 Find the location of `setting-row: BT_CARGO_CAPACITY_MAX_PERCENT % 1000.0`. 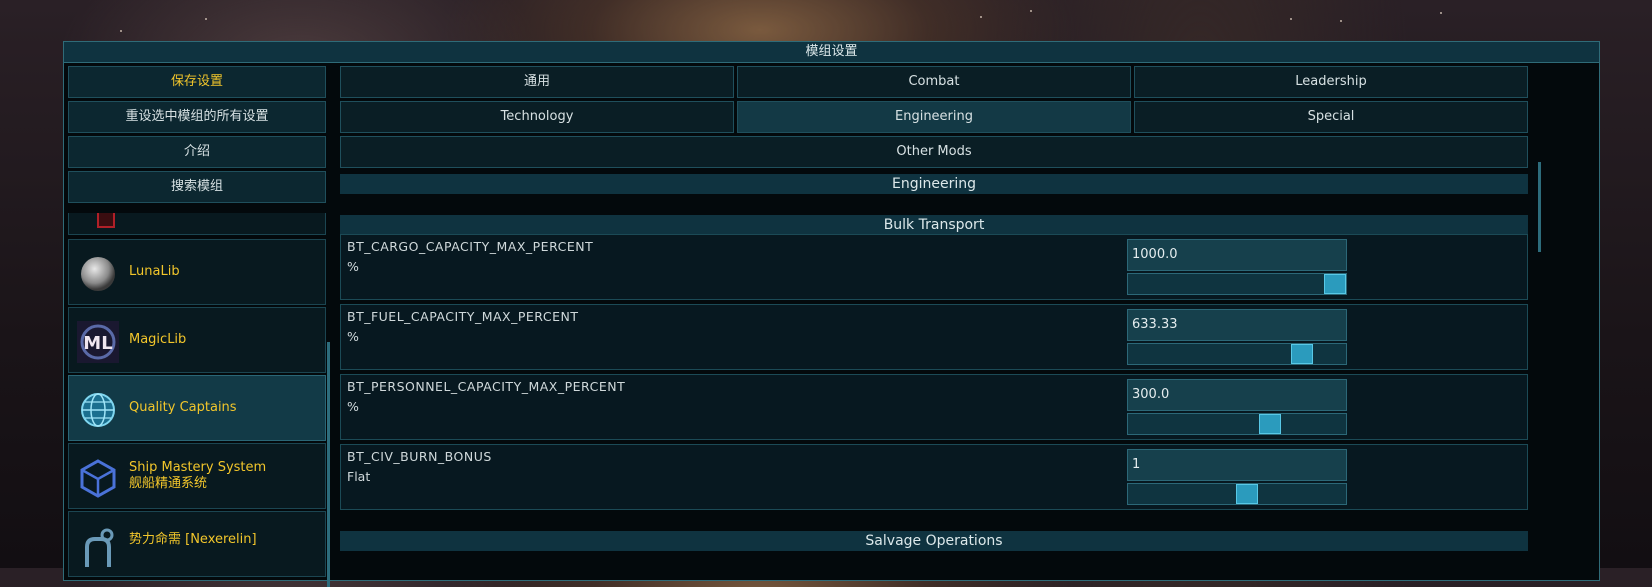

setting-row: BT_CARGO_CAPACITY_MAX_PERCENT % 1000.0 is located at coordinates (934, 267).